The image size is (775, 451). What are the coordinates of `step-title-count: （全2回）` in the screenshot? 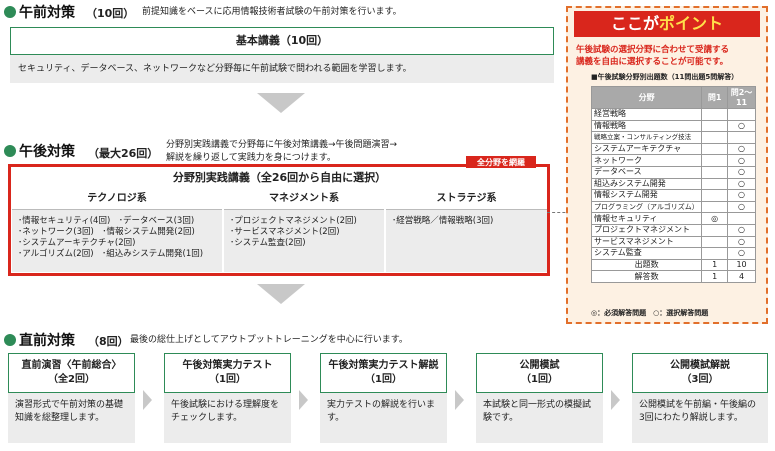 It's located at (71, 379).